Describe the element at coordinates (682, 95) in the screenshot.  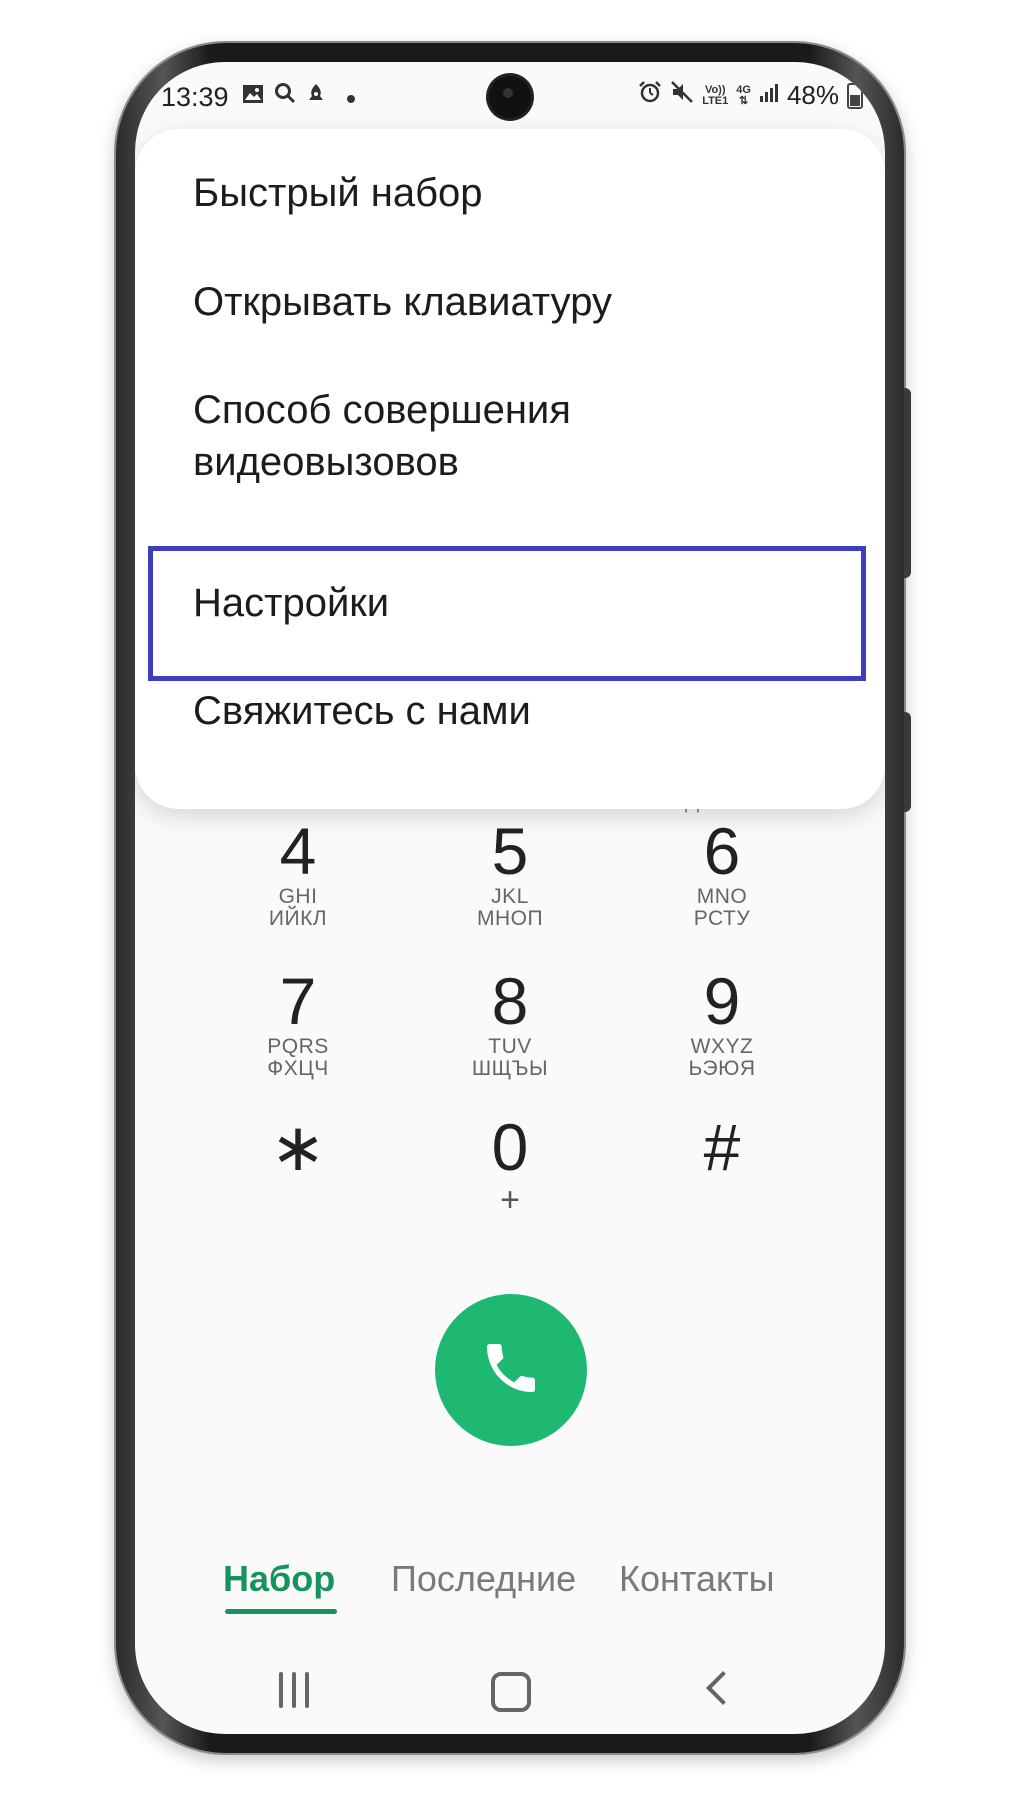
I see `mute-icon` at that location.